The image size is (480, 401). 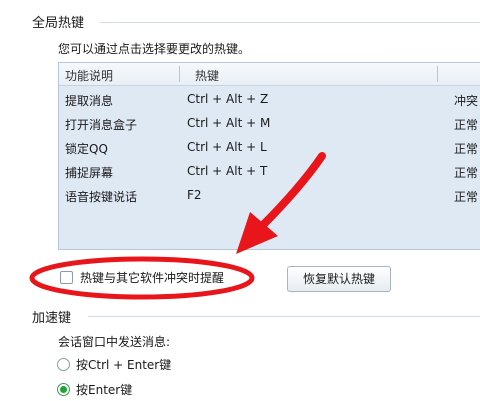 I want to click on annotation-ellipse, so click(x=142, y=278).